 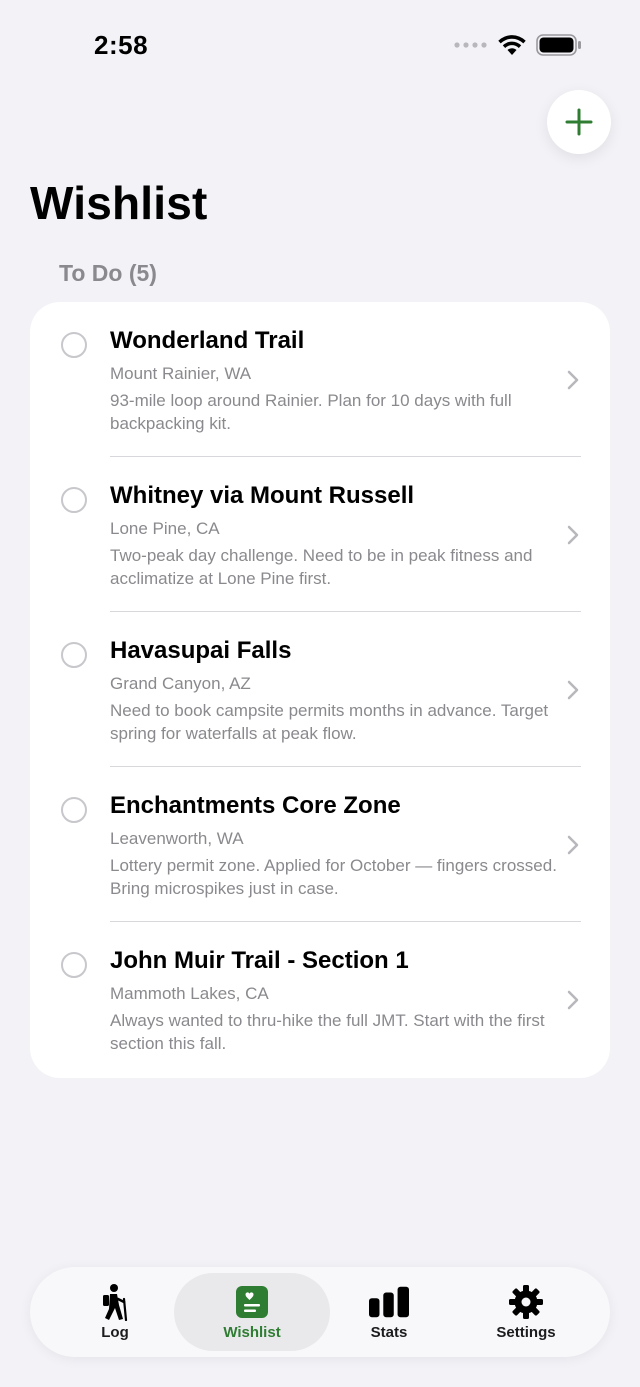 I want to click on tab-bar: Log Wishlist Stats Settings, so click(x=320, y=1312).